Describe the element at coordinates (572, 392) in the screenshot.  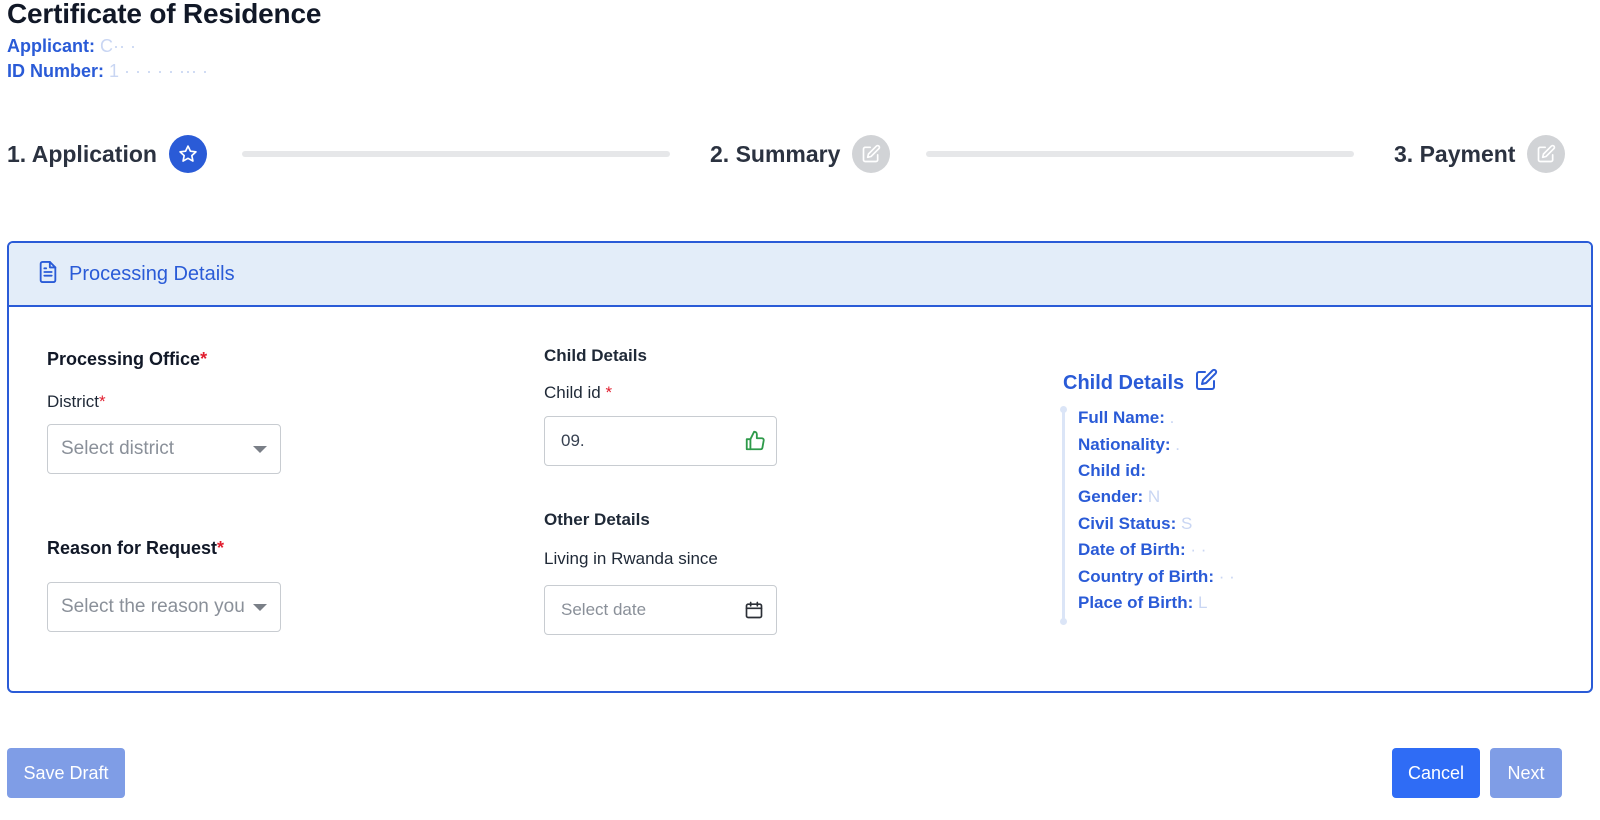
I see `child-id-label-text: Child id` at that location.